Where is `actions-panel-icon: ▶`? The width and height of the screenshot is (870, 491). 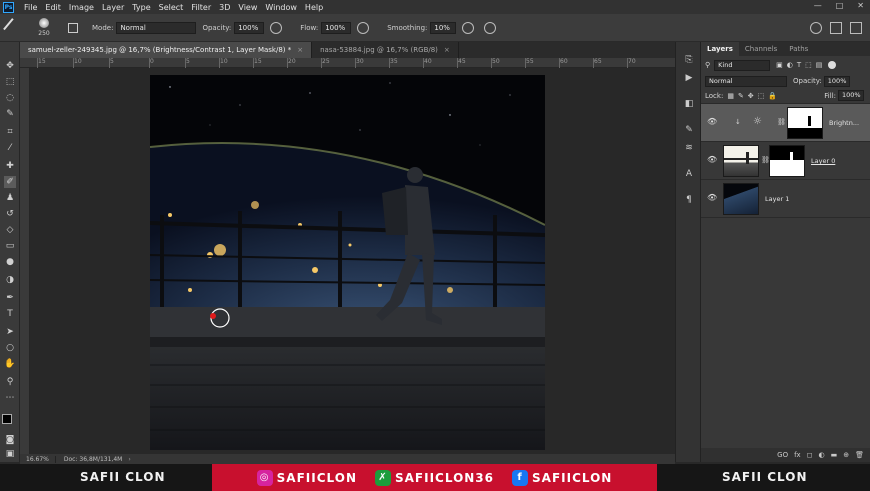 actions-panel-icon: ▶ is located at coordinates (689, 78).